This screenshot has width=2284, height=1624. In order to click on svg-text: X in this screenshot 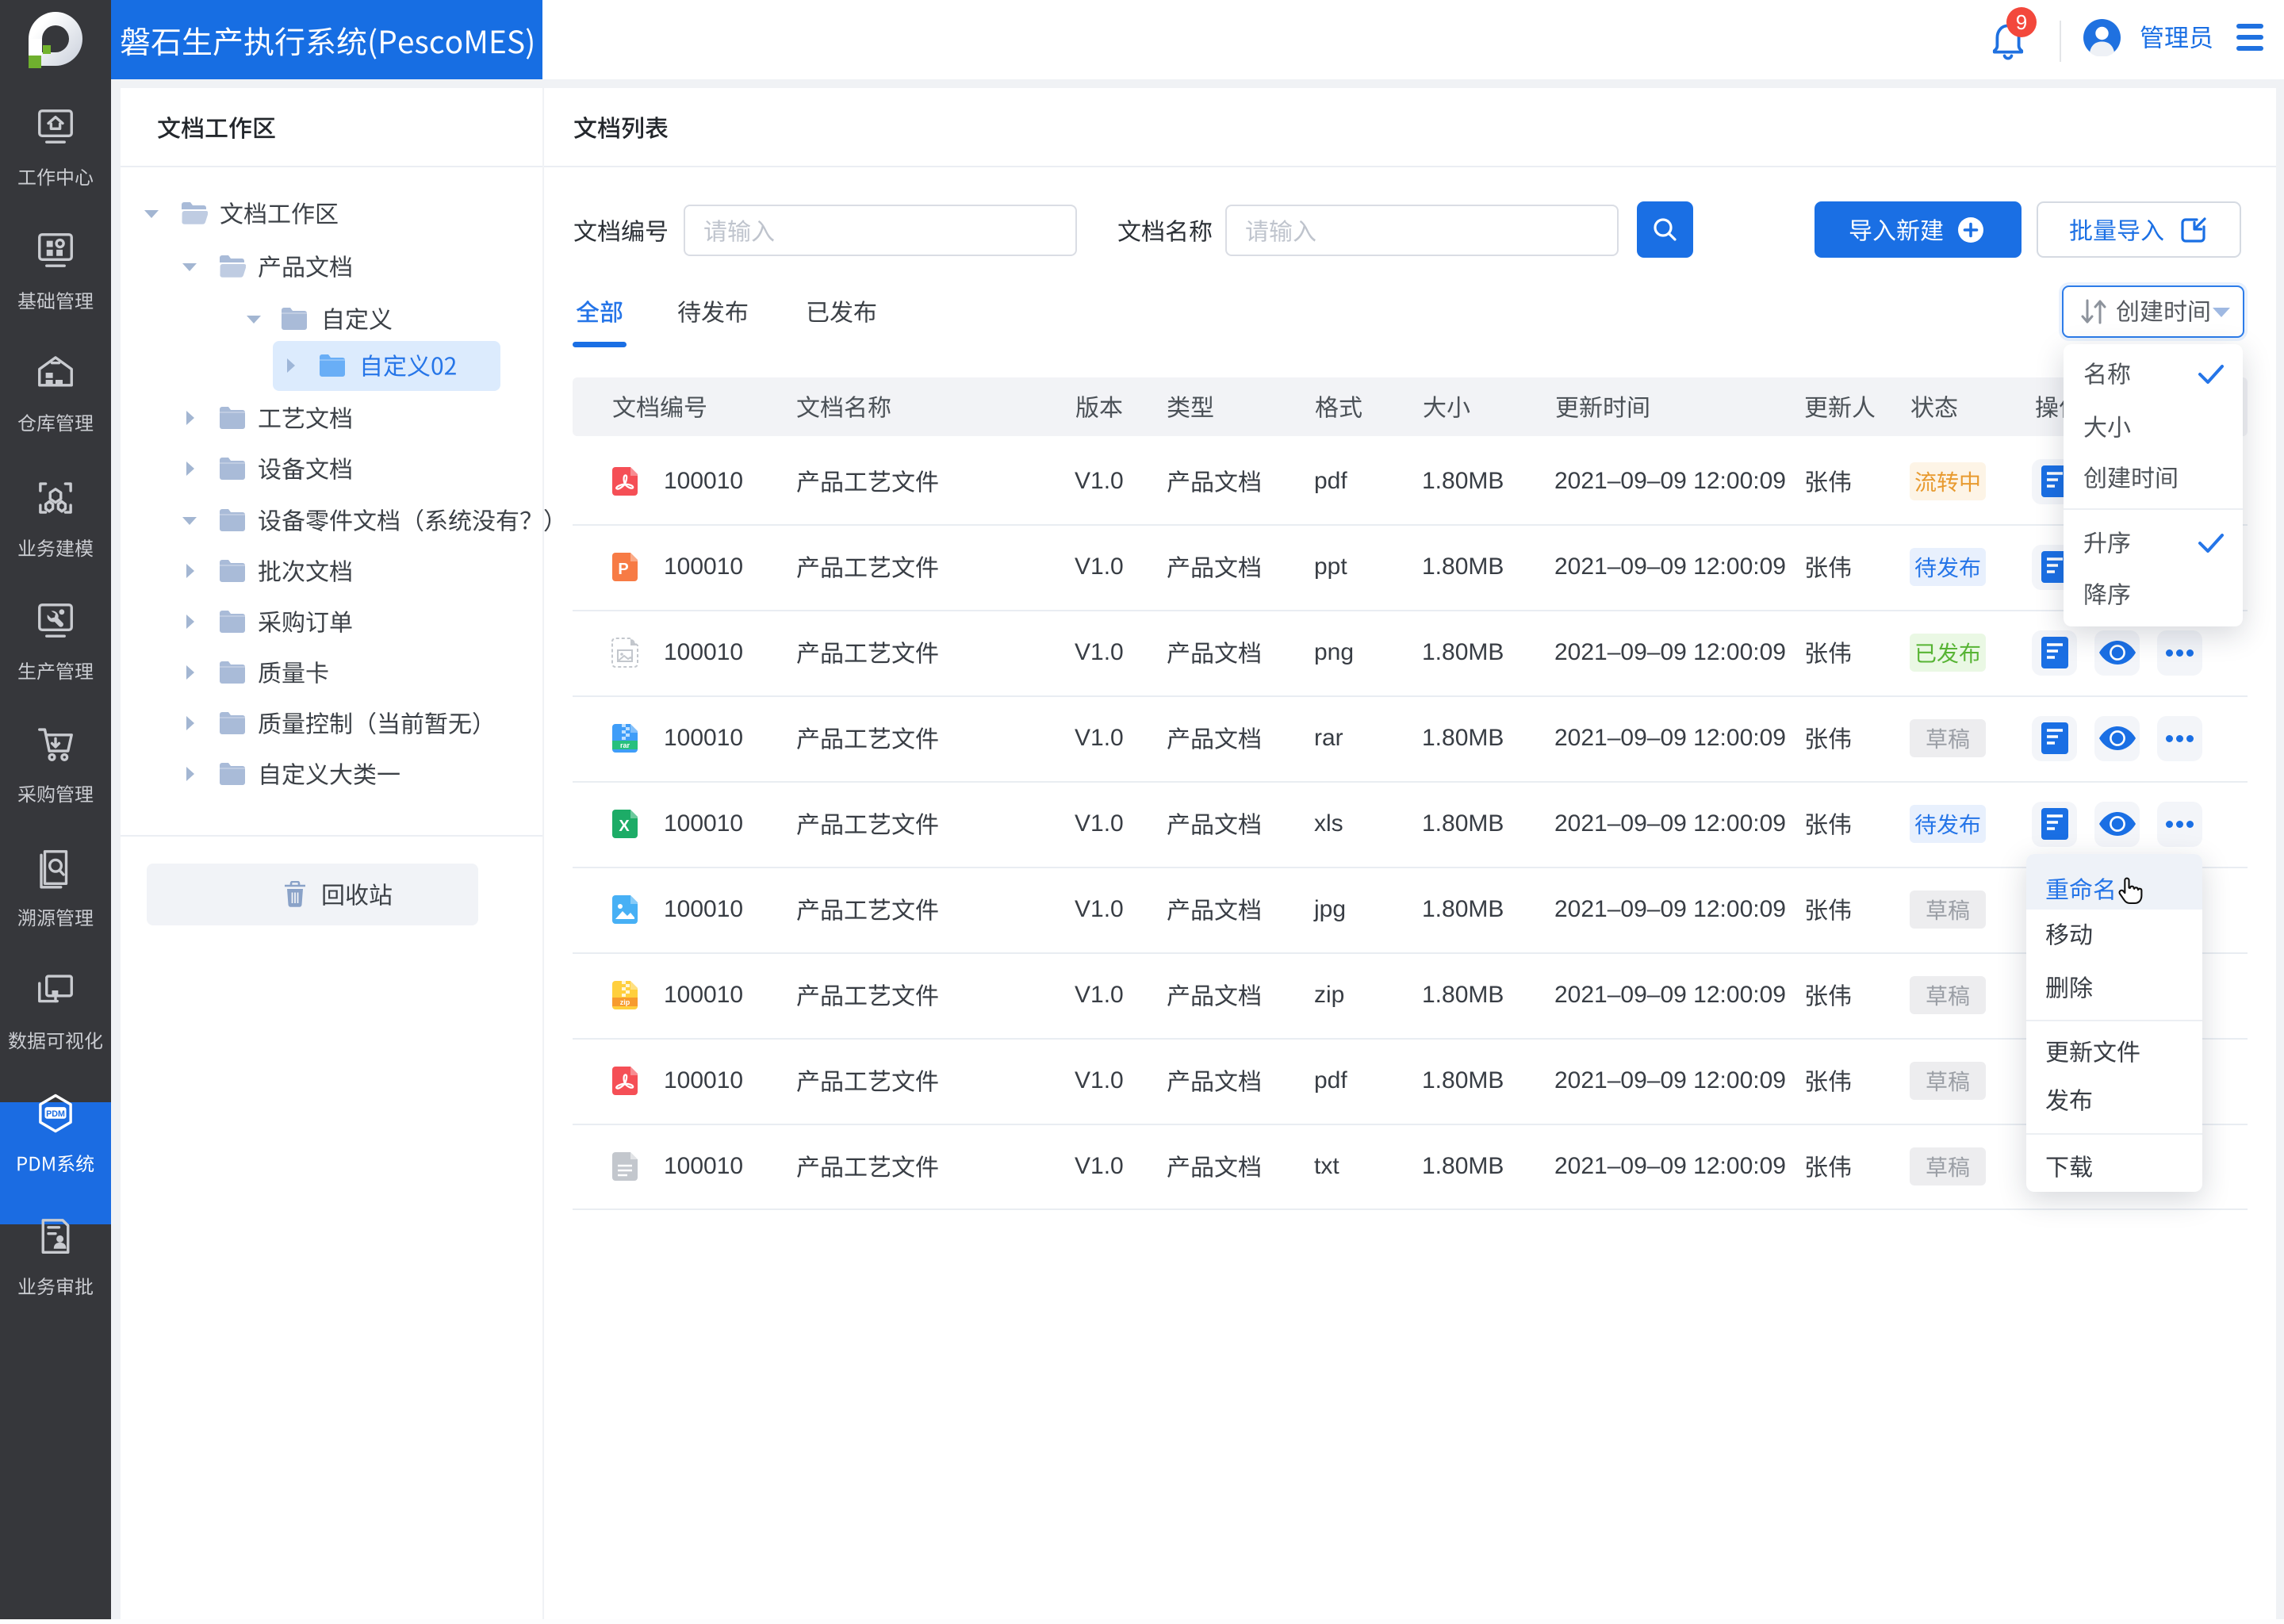, I will do `click(624, 826)`.